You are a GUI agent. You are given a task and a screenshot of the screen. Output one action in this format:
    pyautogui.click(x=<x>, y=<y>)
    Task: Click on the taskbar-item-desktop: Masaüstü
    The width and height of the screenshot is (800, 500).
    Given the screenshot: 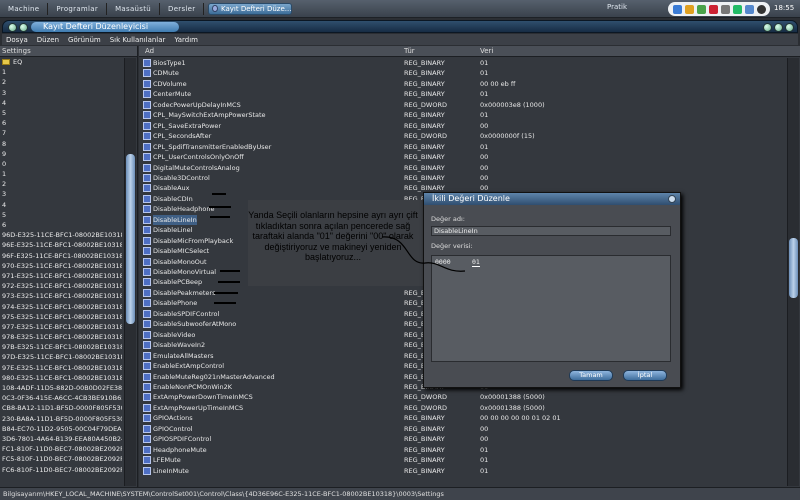 What is the action you would take?
    pyautogui.click(x=133, y=9)
    